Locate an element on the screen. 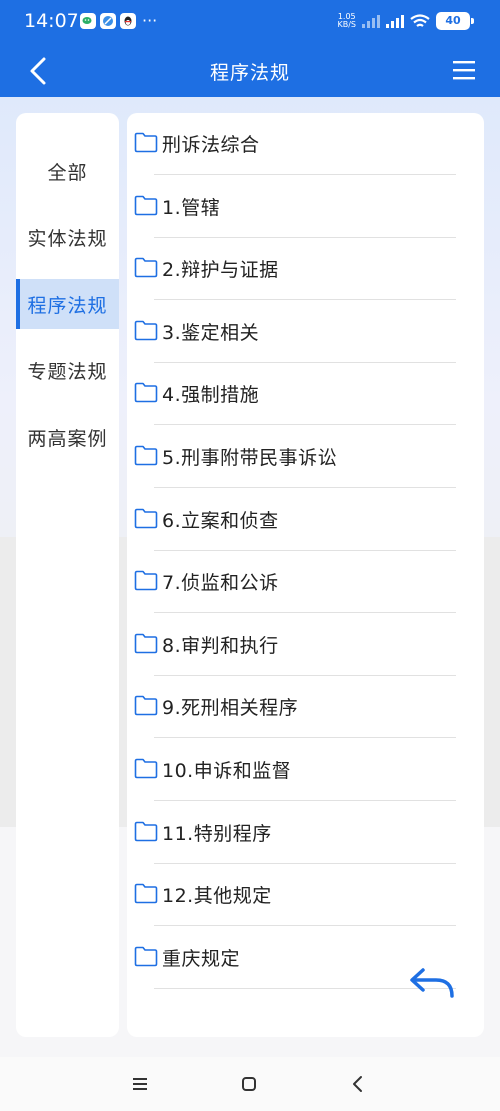  network-speed-unit: KB/S is located at coordinates (346, 24).